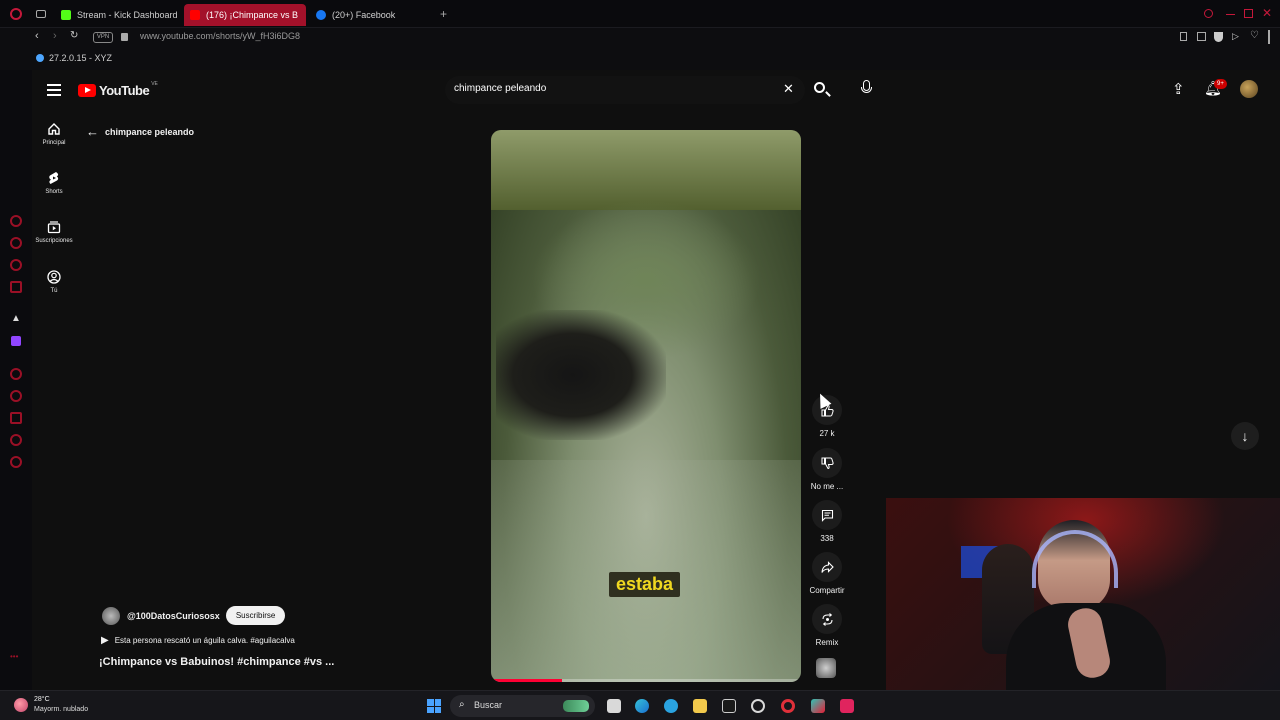  I want to click on channel-avatar, so click(111, 615).